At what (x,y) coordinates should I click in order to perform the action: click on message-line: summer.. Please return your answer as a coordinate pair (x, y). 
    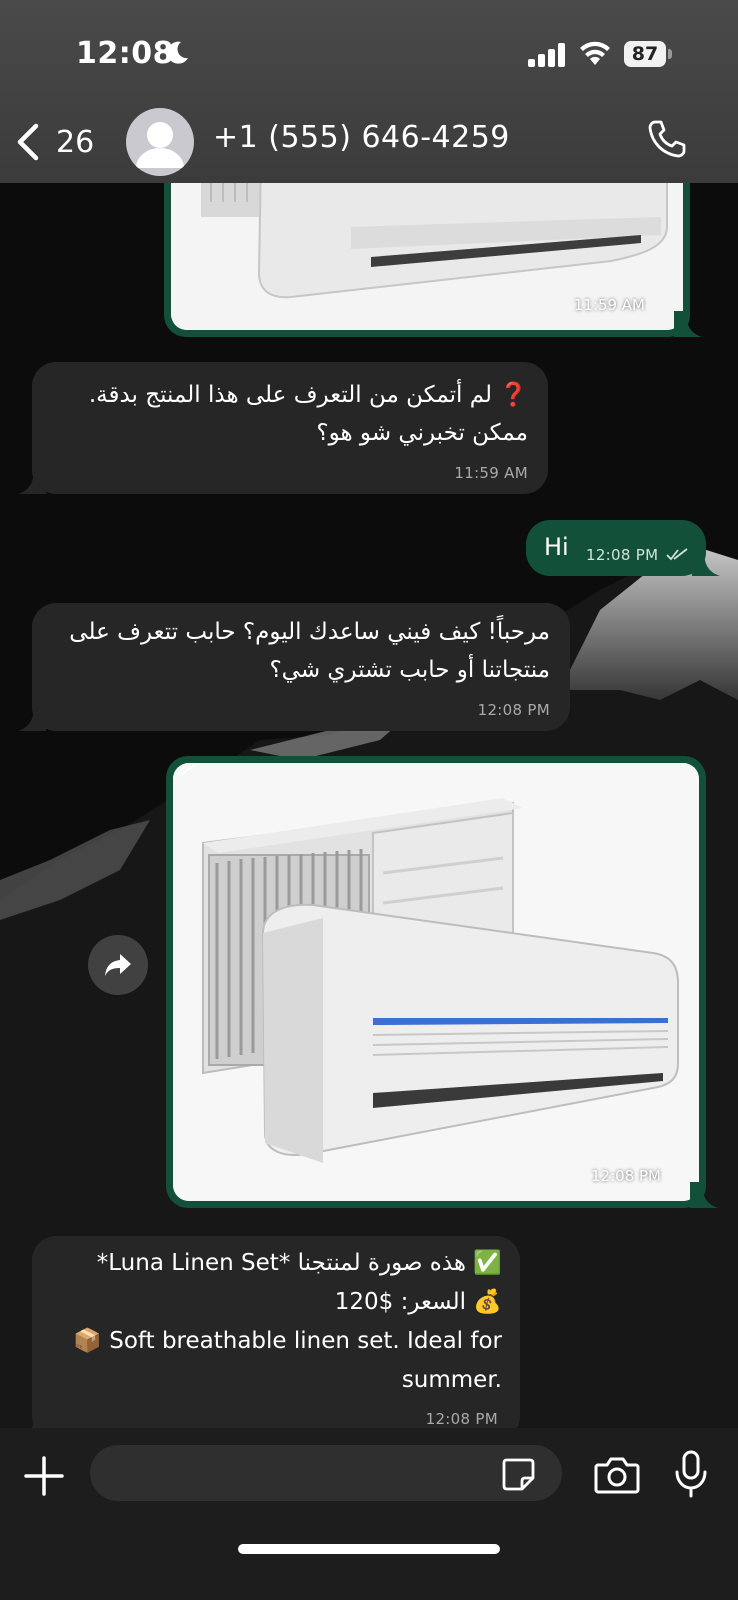
    Looking at the image, I should click on (451, 1380).